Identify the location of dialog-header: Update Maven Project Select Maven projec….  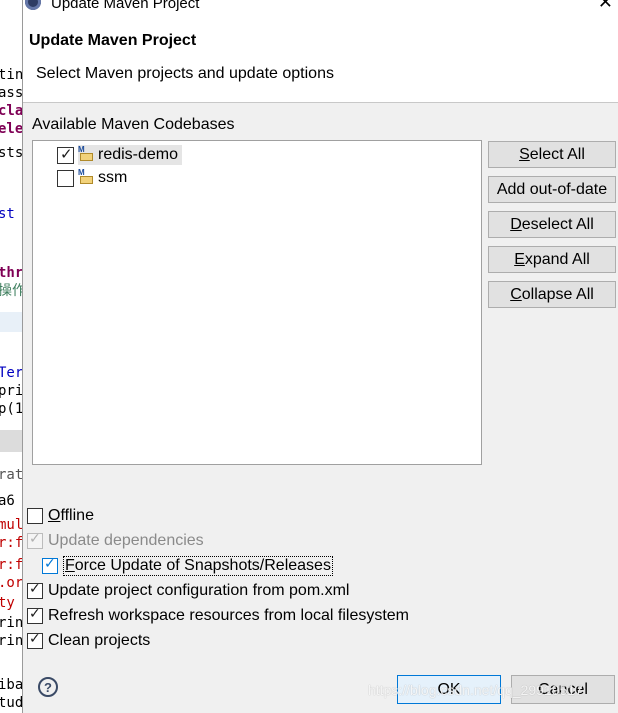
(320, 61).